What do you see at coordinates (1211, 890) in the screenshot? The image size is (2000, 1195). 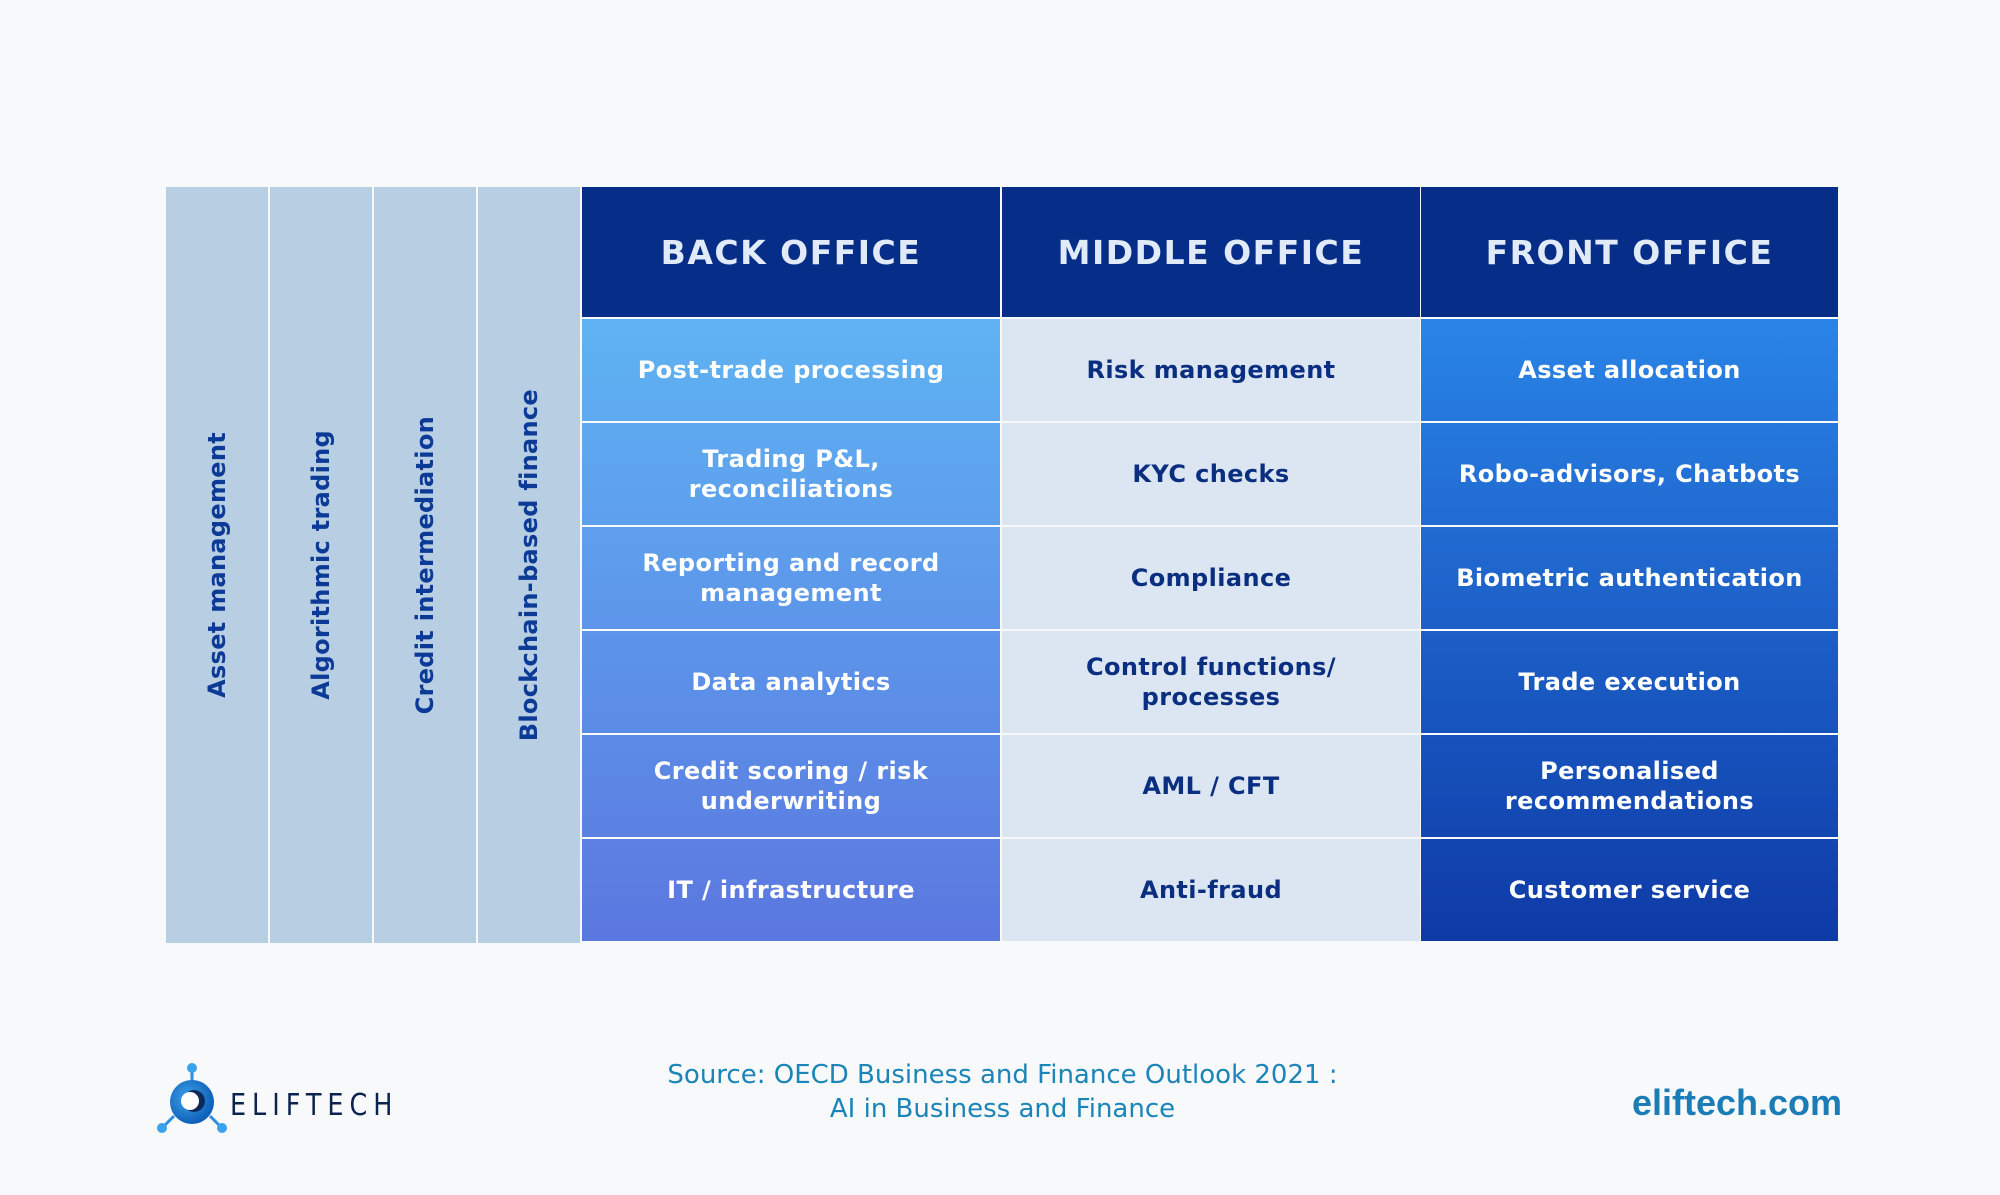 I see `middle-office-cell: Anti-fraud` at bounding box center [1211, 890].